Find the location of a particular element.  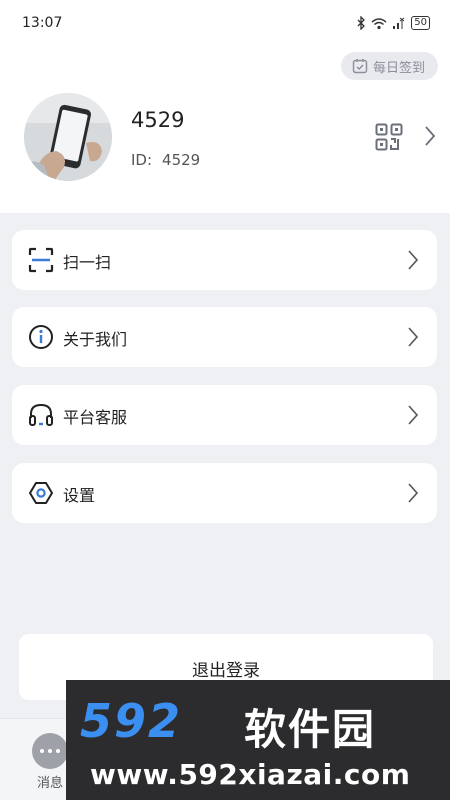

menu-item-about: 关于我们 is located at coordinates (224, 337).